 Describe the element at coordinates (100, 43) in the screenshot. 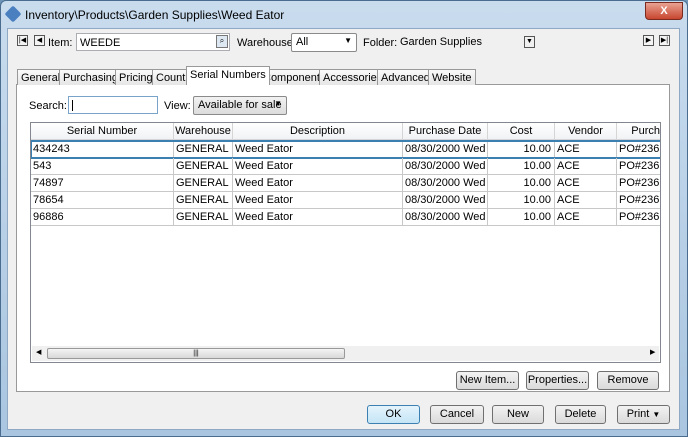

I see `item-value: WEEDE` at that location.